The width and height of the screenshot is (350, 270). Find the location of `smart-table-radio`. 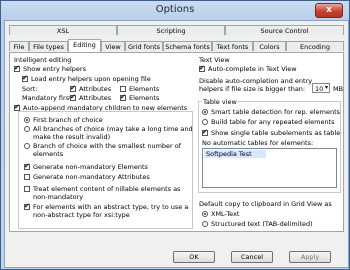

smart-table-radio is located at coordinates (205, 112).